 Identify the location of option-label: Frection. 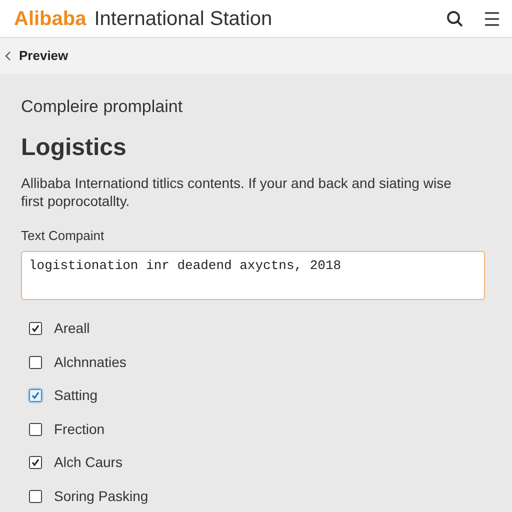
(79, 429).